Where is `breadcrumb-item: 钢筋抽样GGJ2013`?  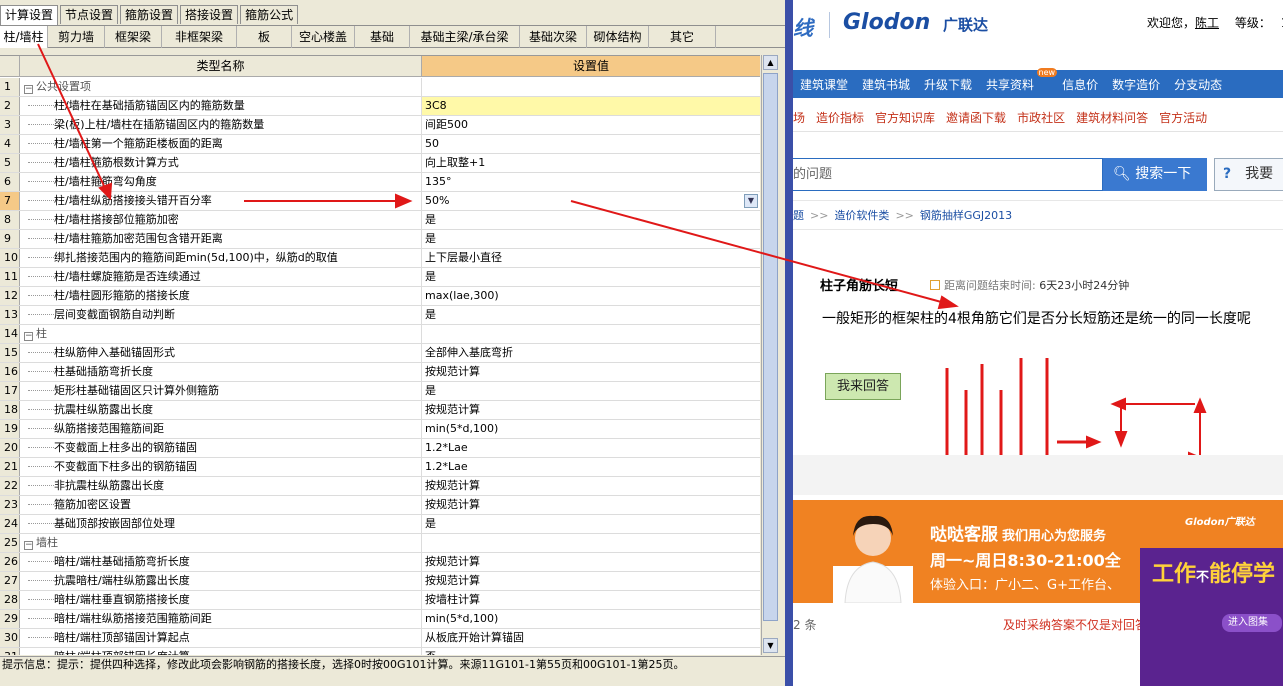 breadcrumb-item: 钢筋抽样GGJ2013 is located at coordinates (966, 215).